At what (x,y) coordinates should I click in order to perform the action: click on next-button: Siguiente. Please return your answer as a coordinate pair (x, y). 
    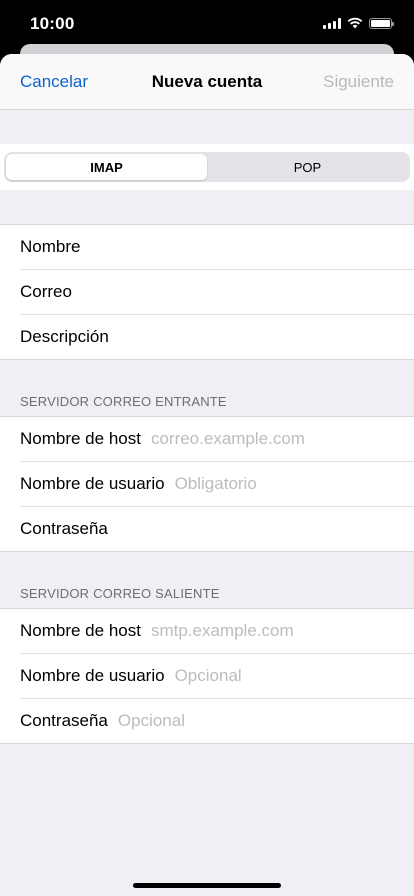
    Looking at the image, I should click on (358, 82).